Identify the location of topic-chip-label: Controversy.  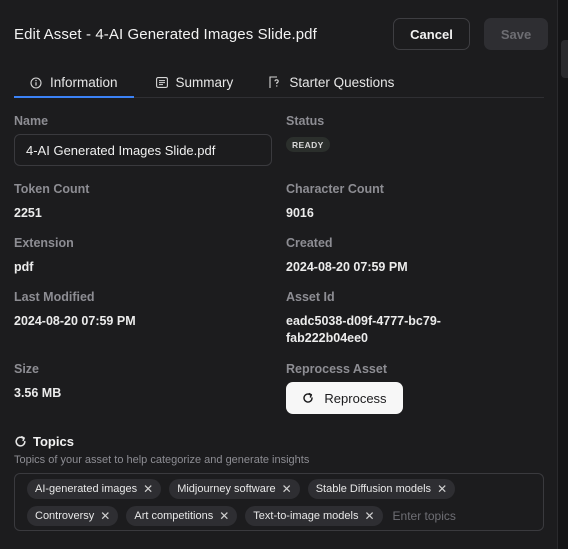
(65, 516).